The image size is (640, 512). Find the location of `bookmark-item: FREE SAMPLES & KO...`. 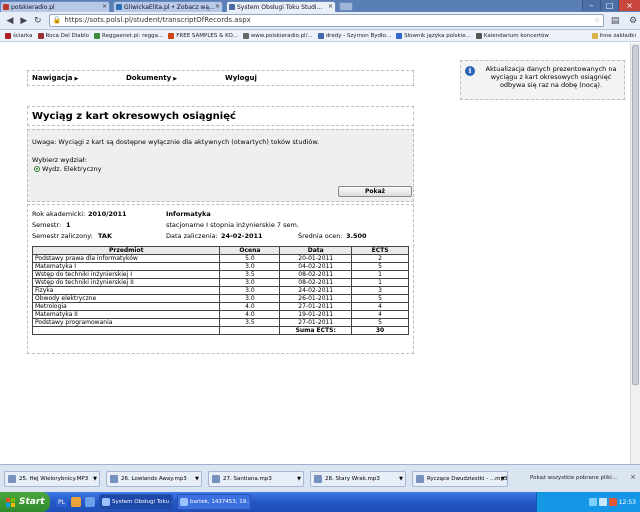

bookmark-item: FREE SAMPLES & KO... is located at coordinates (203, 35).